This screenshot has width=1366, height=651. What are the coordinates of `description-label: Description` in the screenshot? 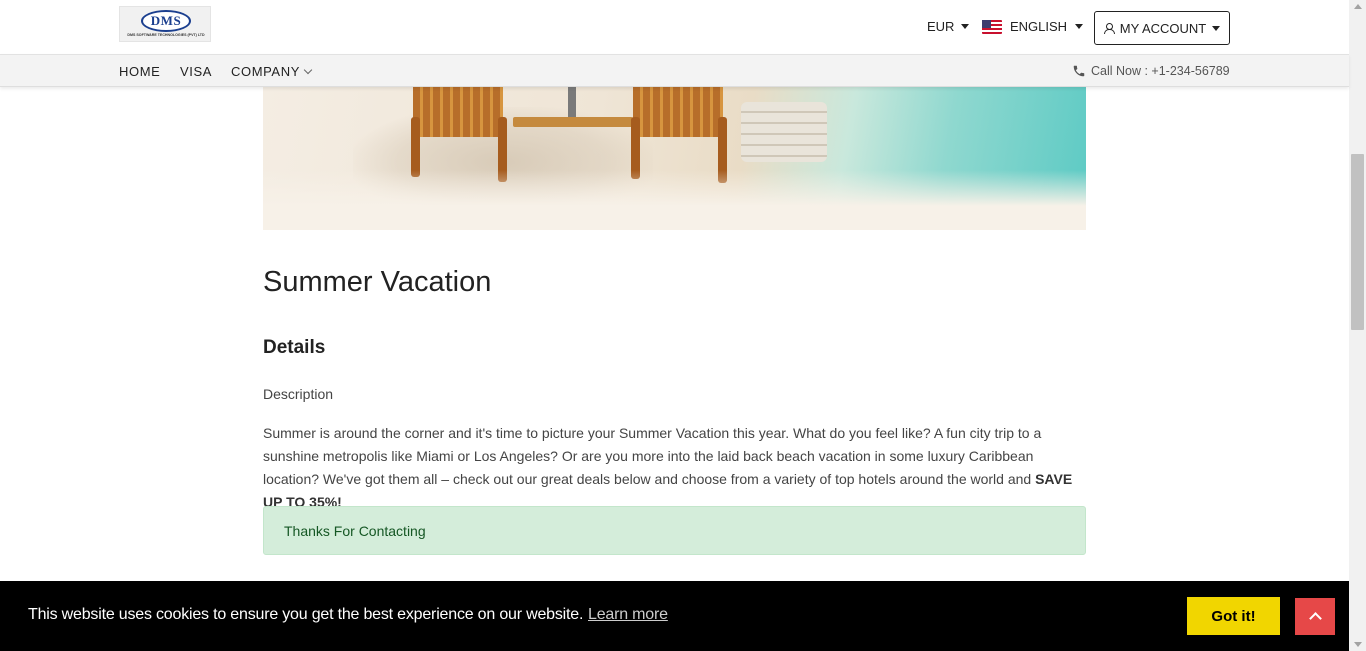 It's located at (298, 394).